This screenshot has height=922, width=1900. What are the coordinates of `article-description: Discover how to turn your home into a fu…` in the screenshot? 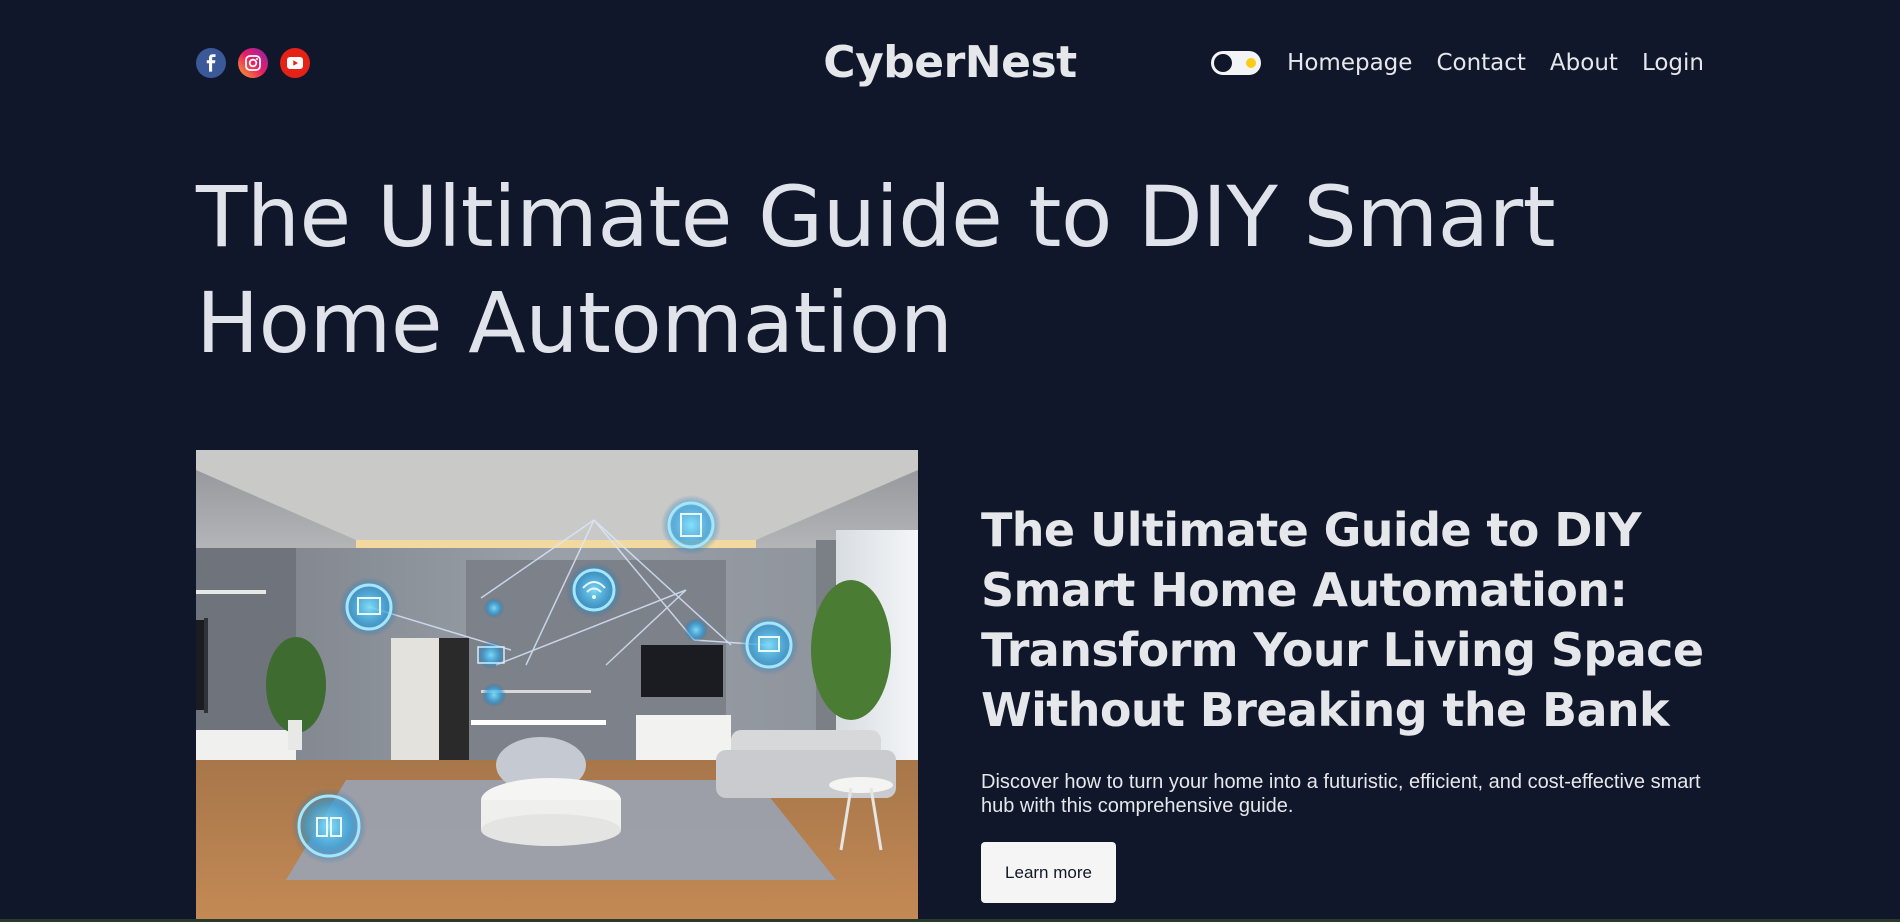 It's located at (1341, 794).